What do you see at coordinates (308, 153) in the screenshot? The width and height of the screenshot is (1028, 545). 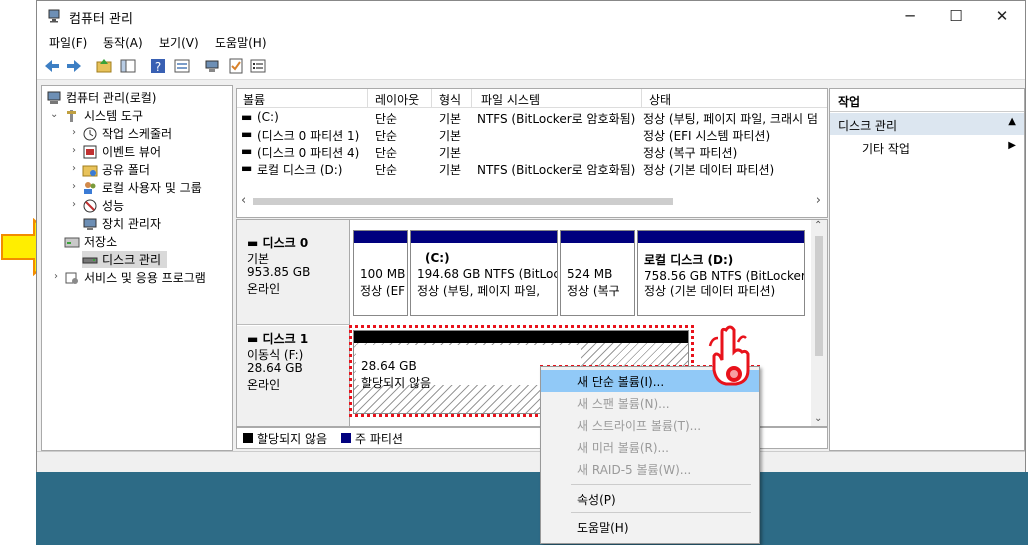 I see `cell-volume: (디스크 0 파티션 4)` at bounding box center [308, 153].